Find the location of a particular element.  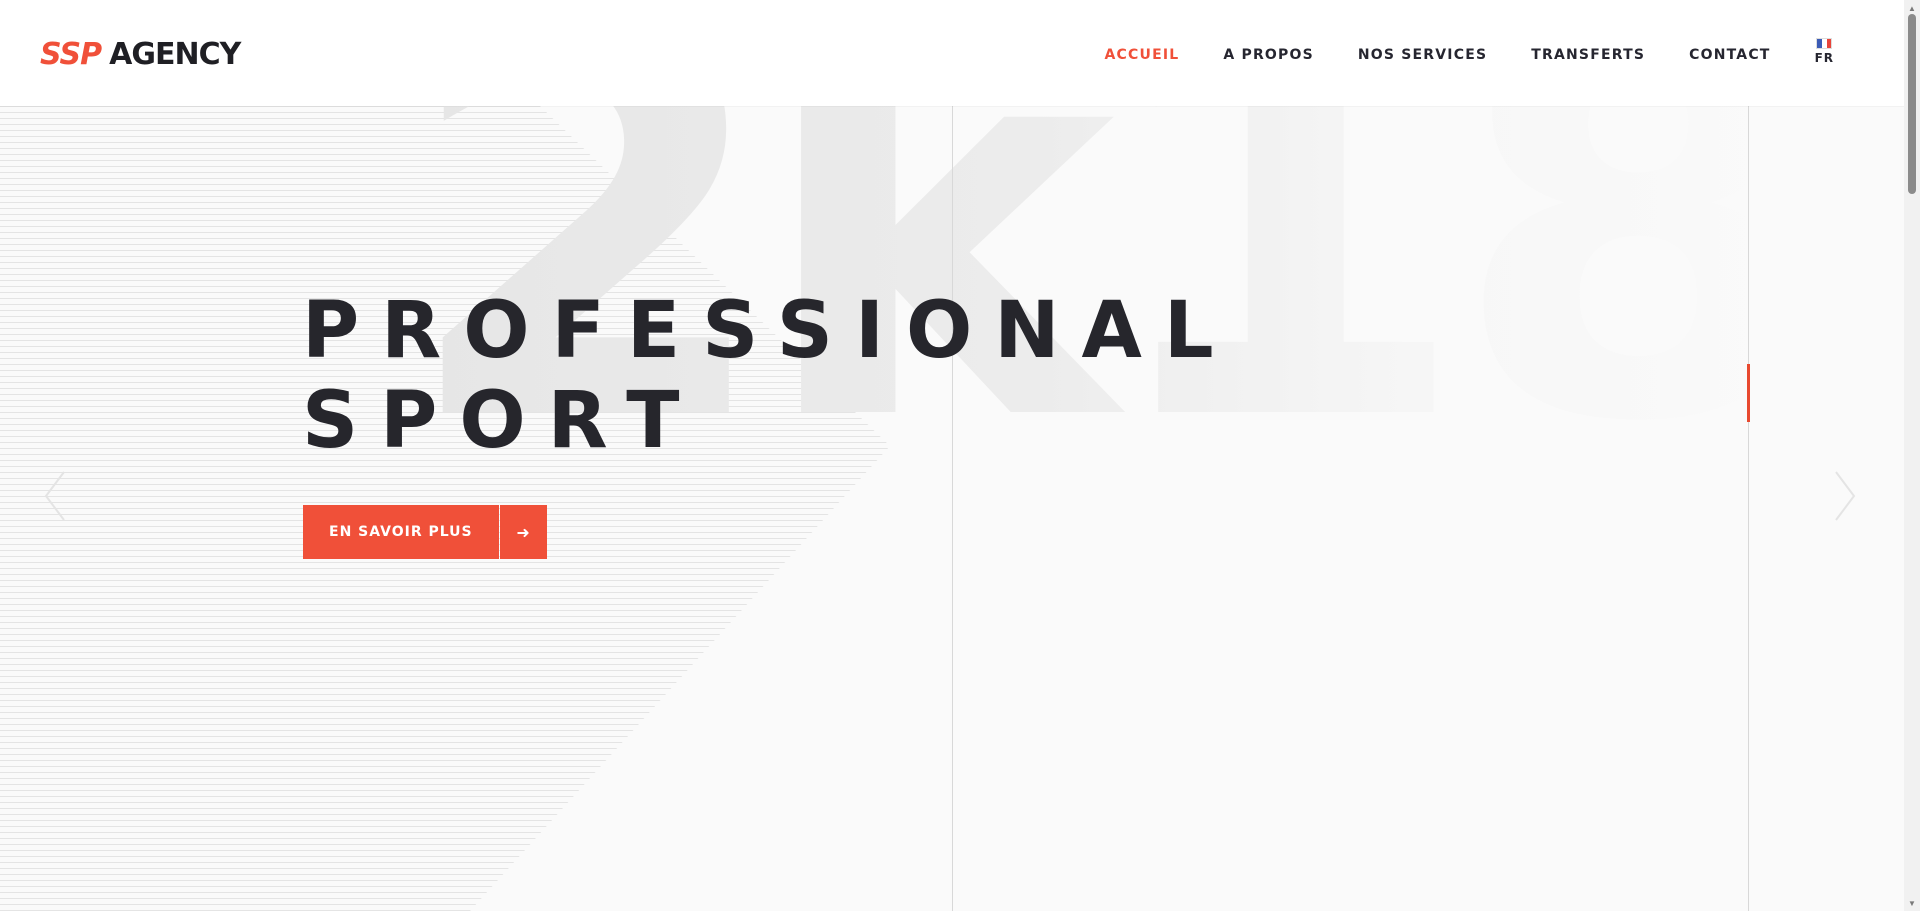

hero-title-line-2: SPORT is located at coordinates (502, 421).